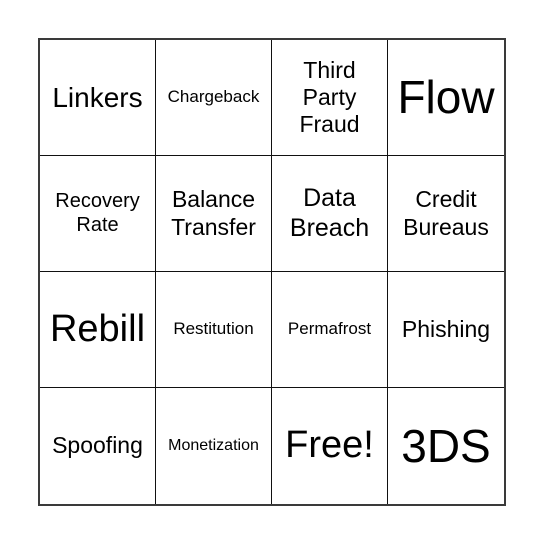  I want to click on cell-label: Phishing, so click(446, 328).